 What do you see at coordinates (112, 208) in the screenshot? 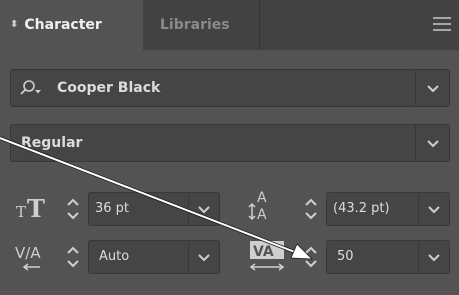
I see `font-size-value: 36 pt` at bounding box center [112, 208].